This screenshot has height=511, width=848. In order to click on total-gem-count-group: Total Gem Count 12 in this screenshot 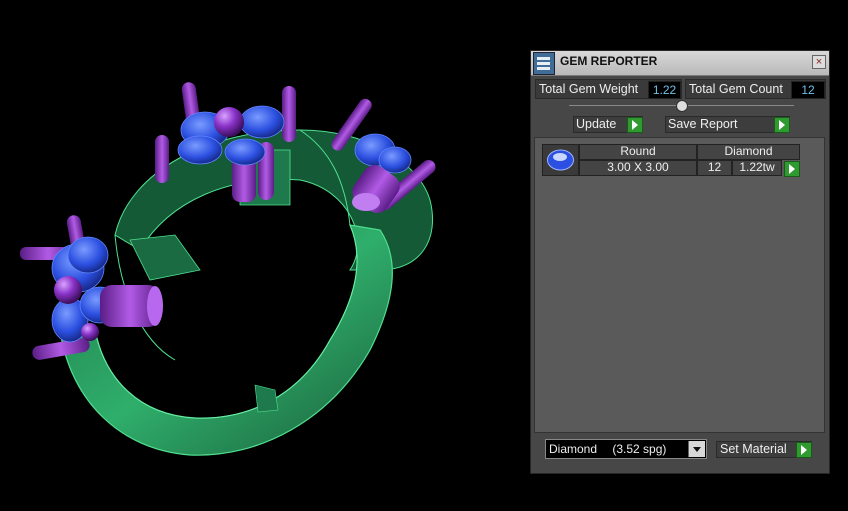, I will do `click(755, 89)`.